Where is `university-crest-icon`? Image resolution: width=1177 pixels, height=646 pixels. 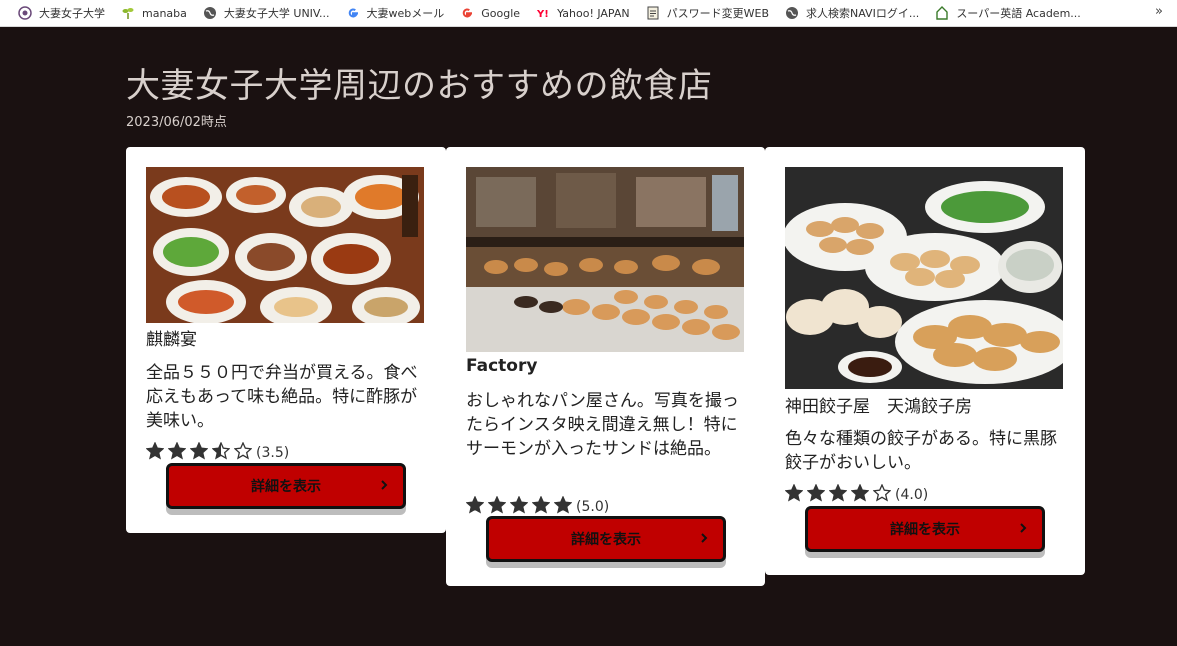 university-crest-icon is located at coordinates (25, 13).